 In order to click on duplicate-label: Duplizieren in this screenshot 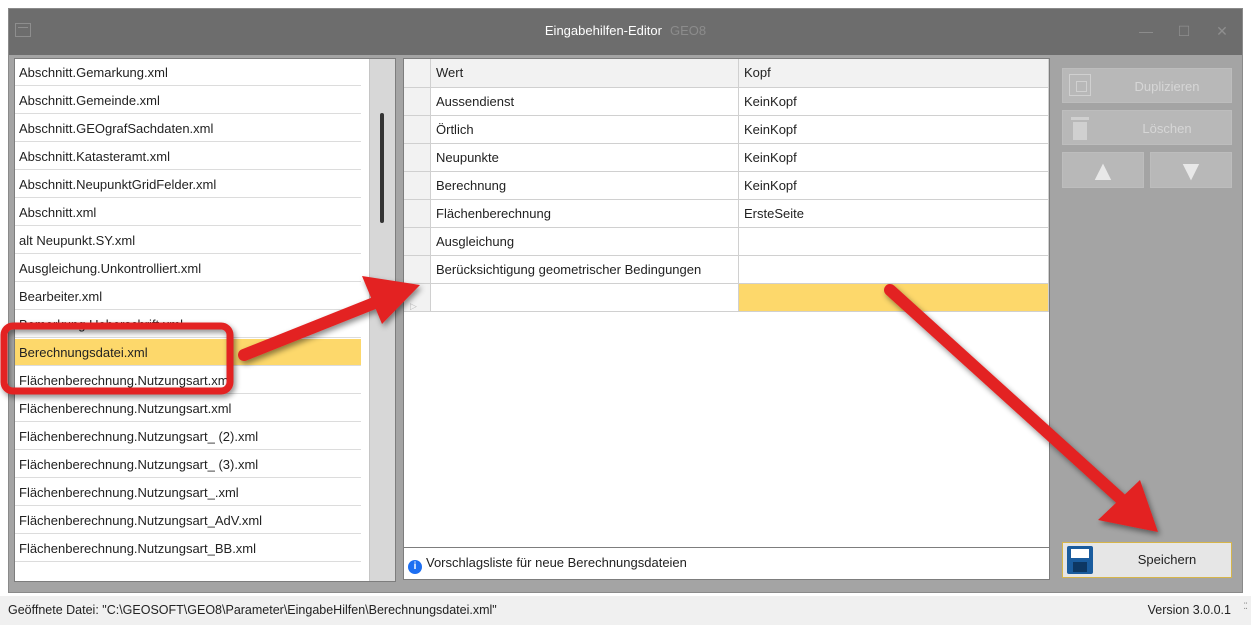, I will do `click(1167, 86)`.